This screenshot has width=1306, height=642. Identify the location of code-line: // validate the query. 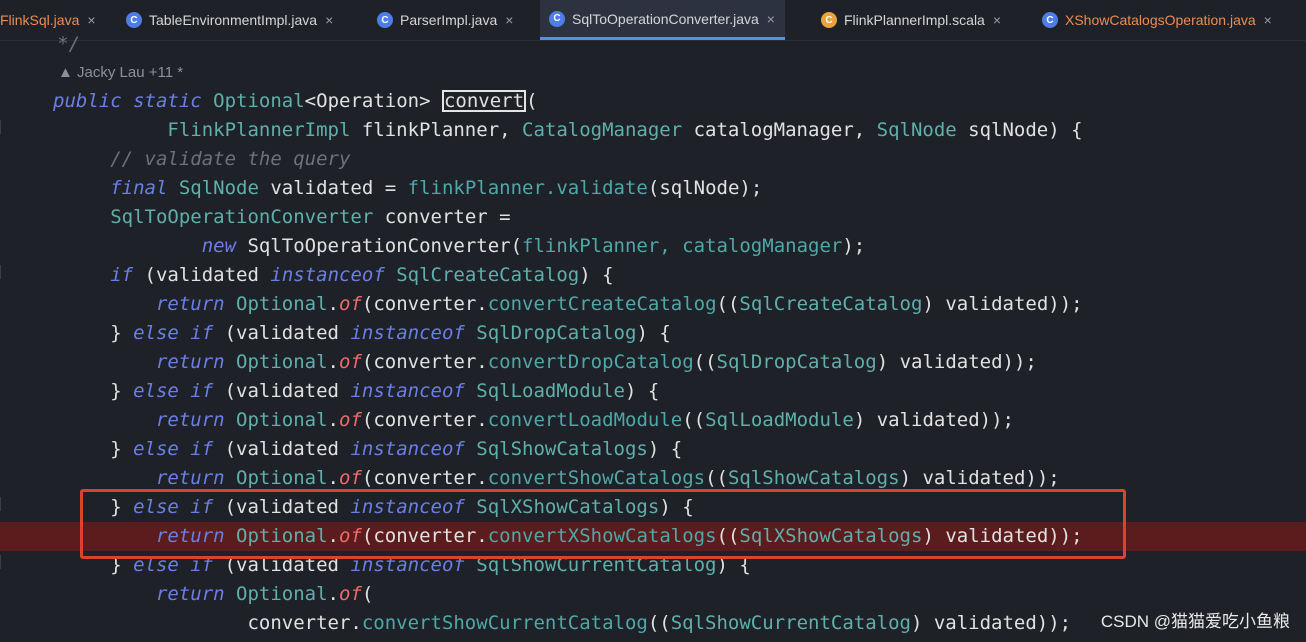
(202, 159).